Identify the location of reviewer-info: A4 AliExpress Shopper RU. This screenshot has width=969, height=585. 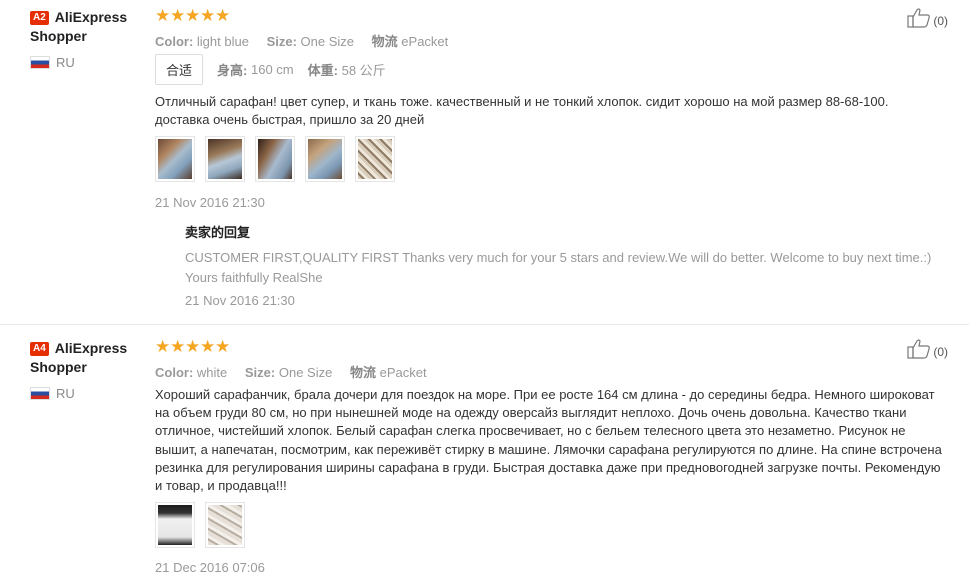
(87, 370).